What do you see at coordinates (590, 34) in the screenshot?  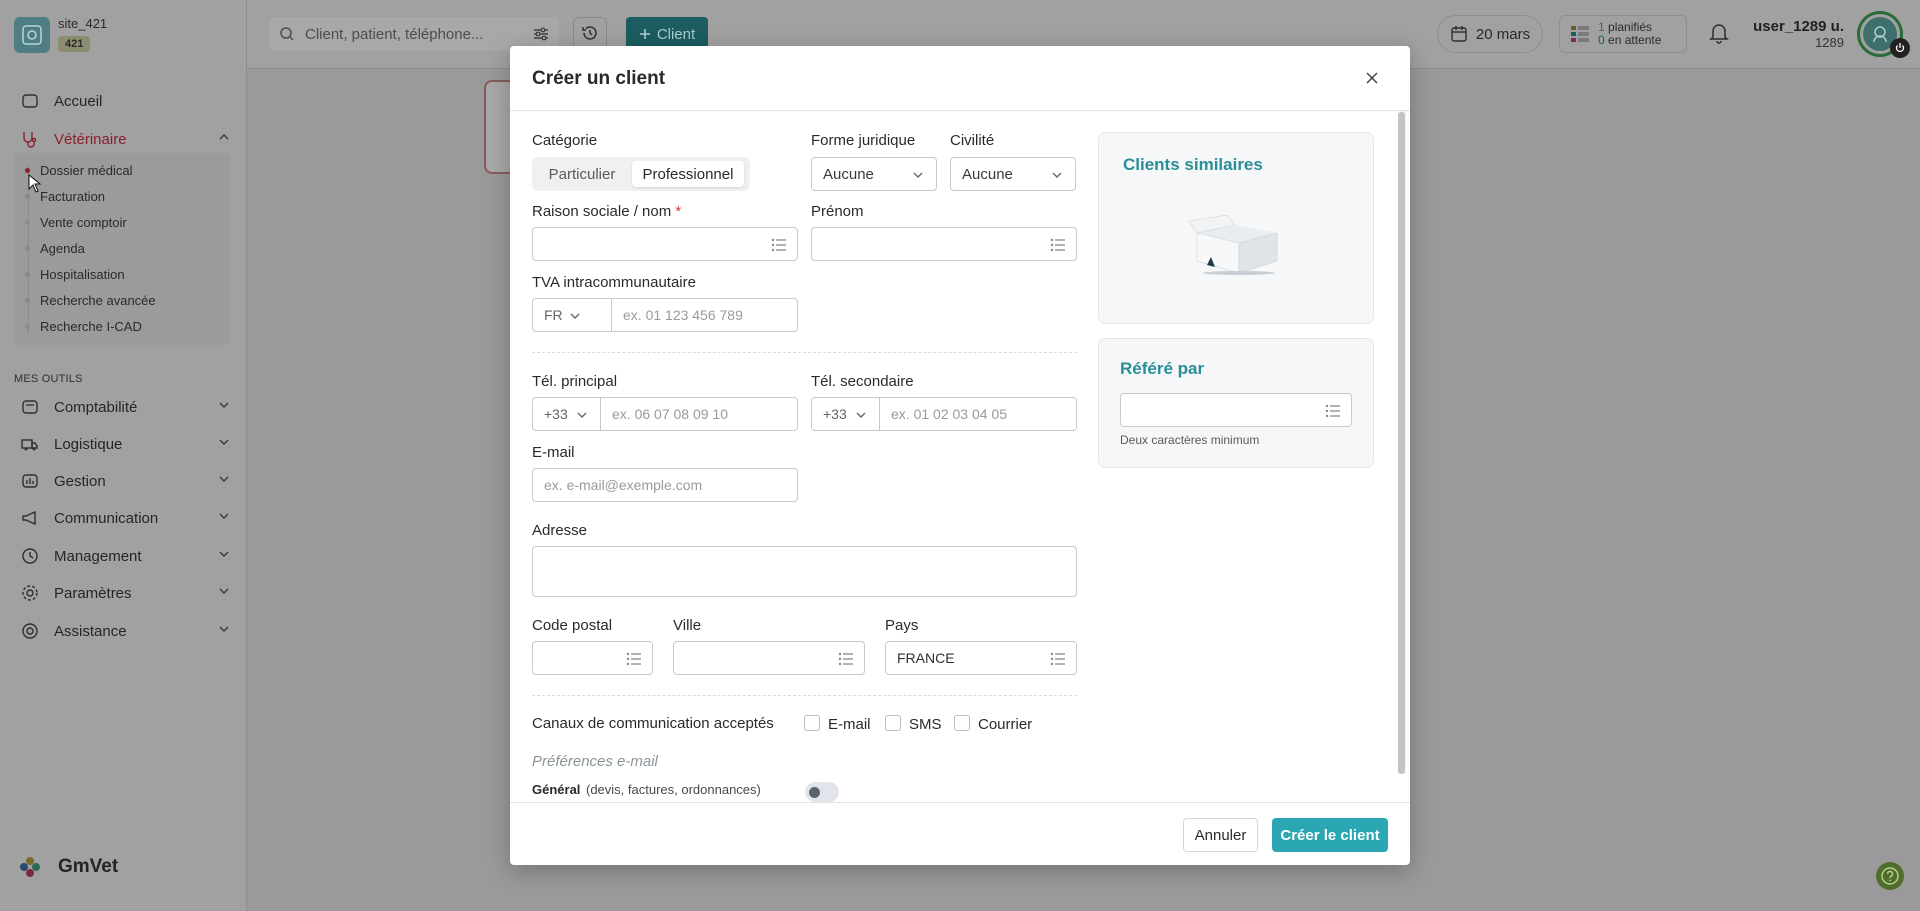 I see `history-icon` at bounding box center [590, 34].